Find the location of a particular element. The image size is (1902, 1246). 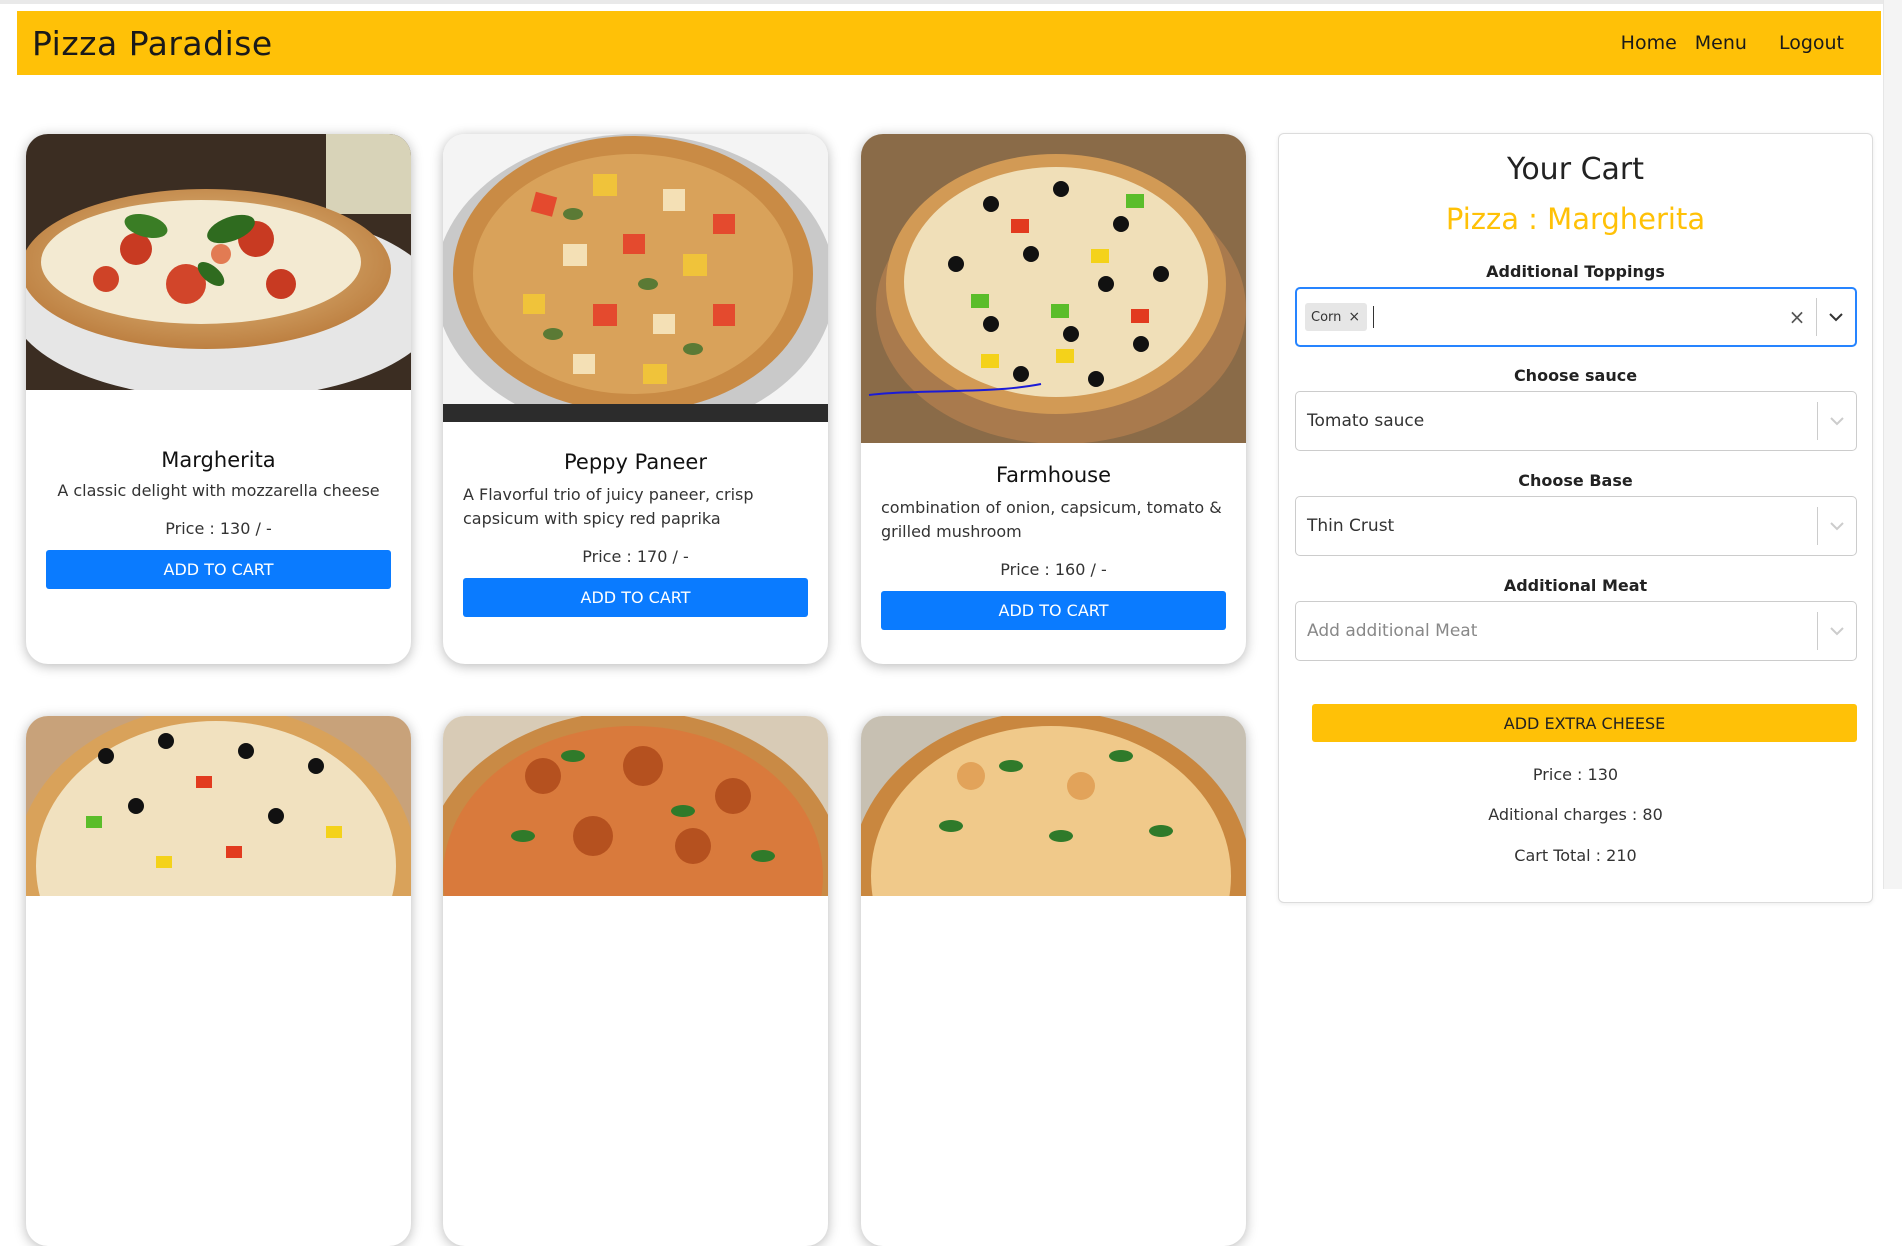

brand-logo: Pizza Paradise is located at coordinates (152, 43).